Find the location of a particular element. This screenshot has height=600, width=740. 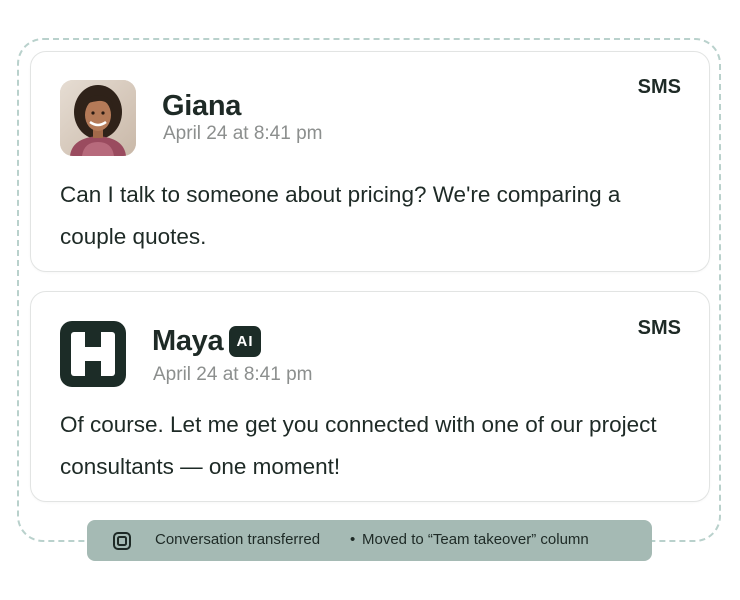

status-text: Conversation transferred is located at coordinates (238, 539).